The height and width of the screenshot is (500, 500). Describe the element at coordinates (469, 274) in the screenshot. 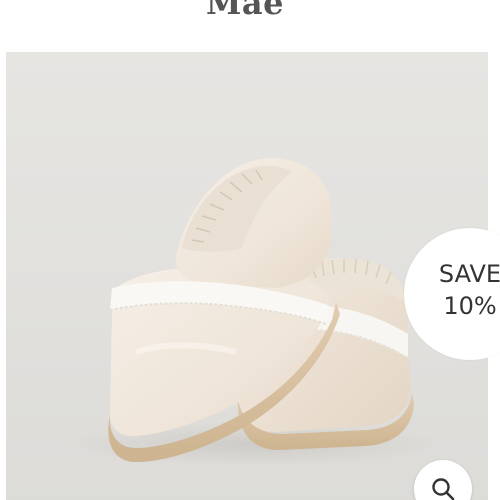

I see `sale-badge-line1: SAVE` at that location.